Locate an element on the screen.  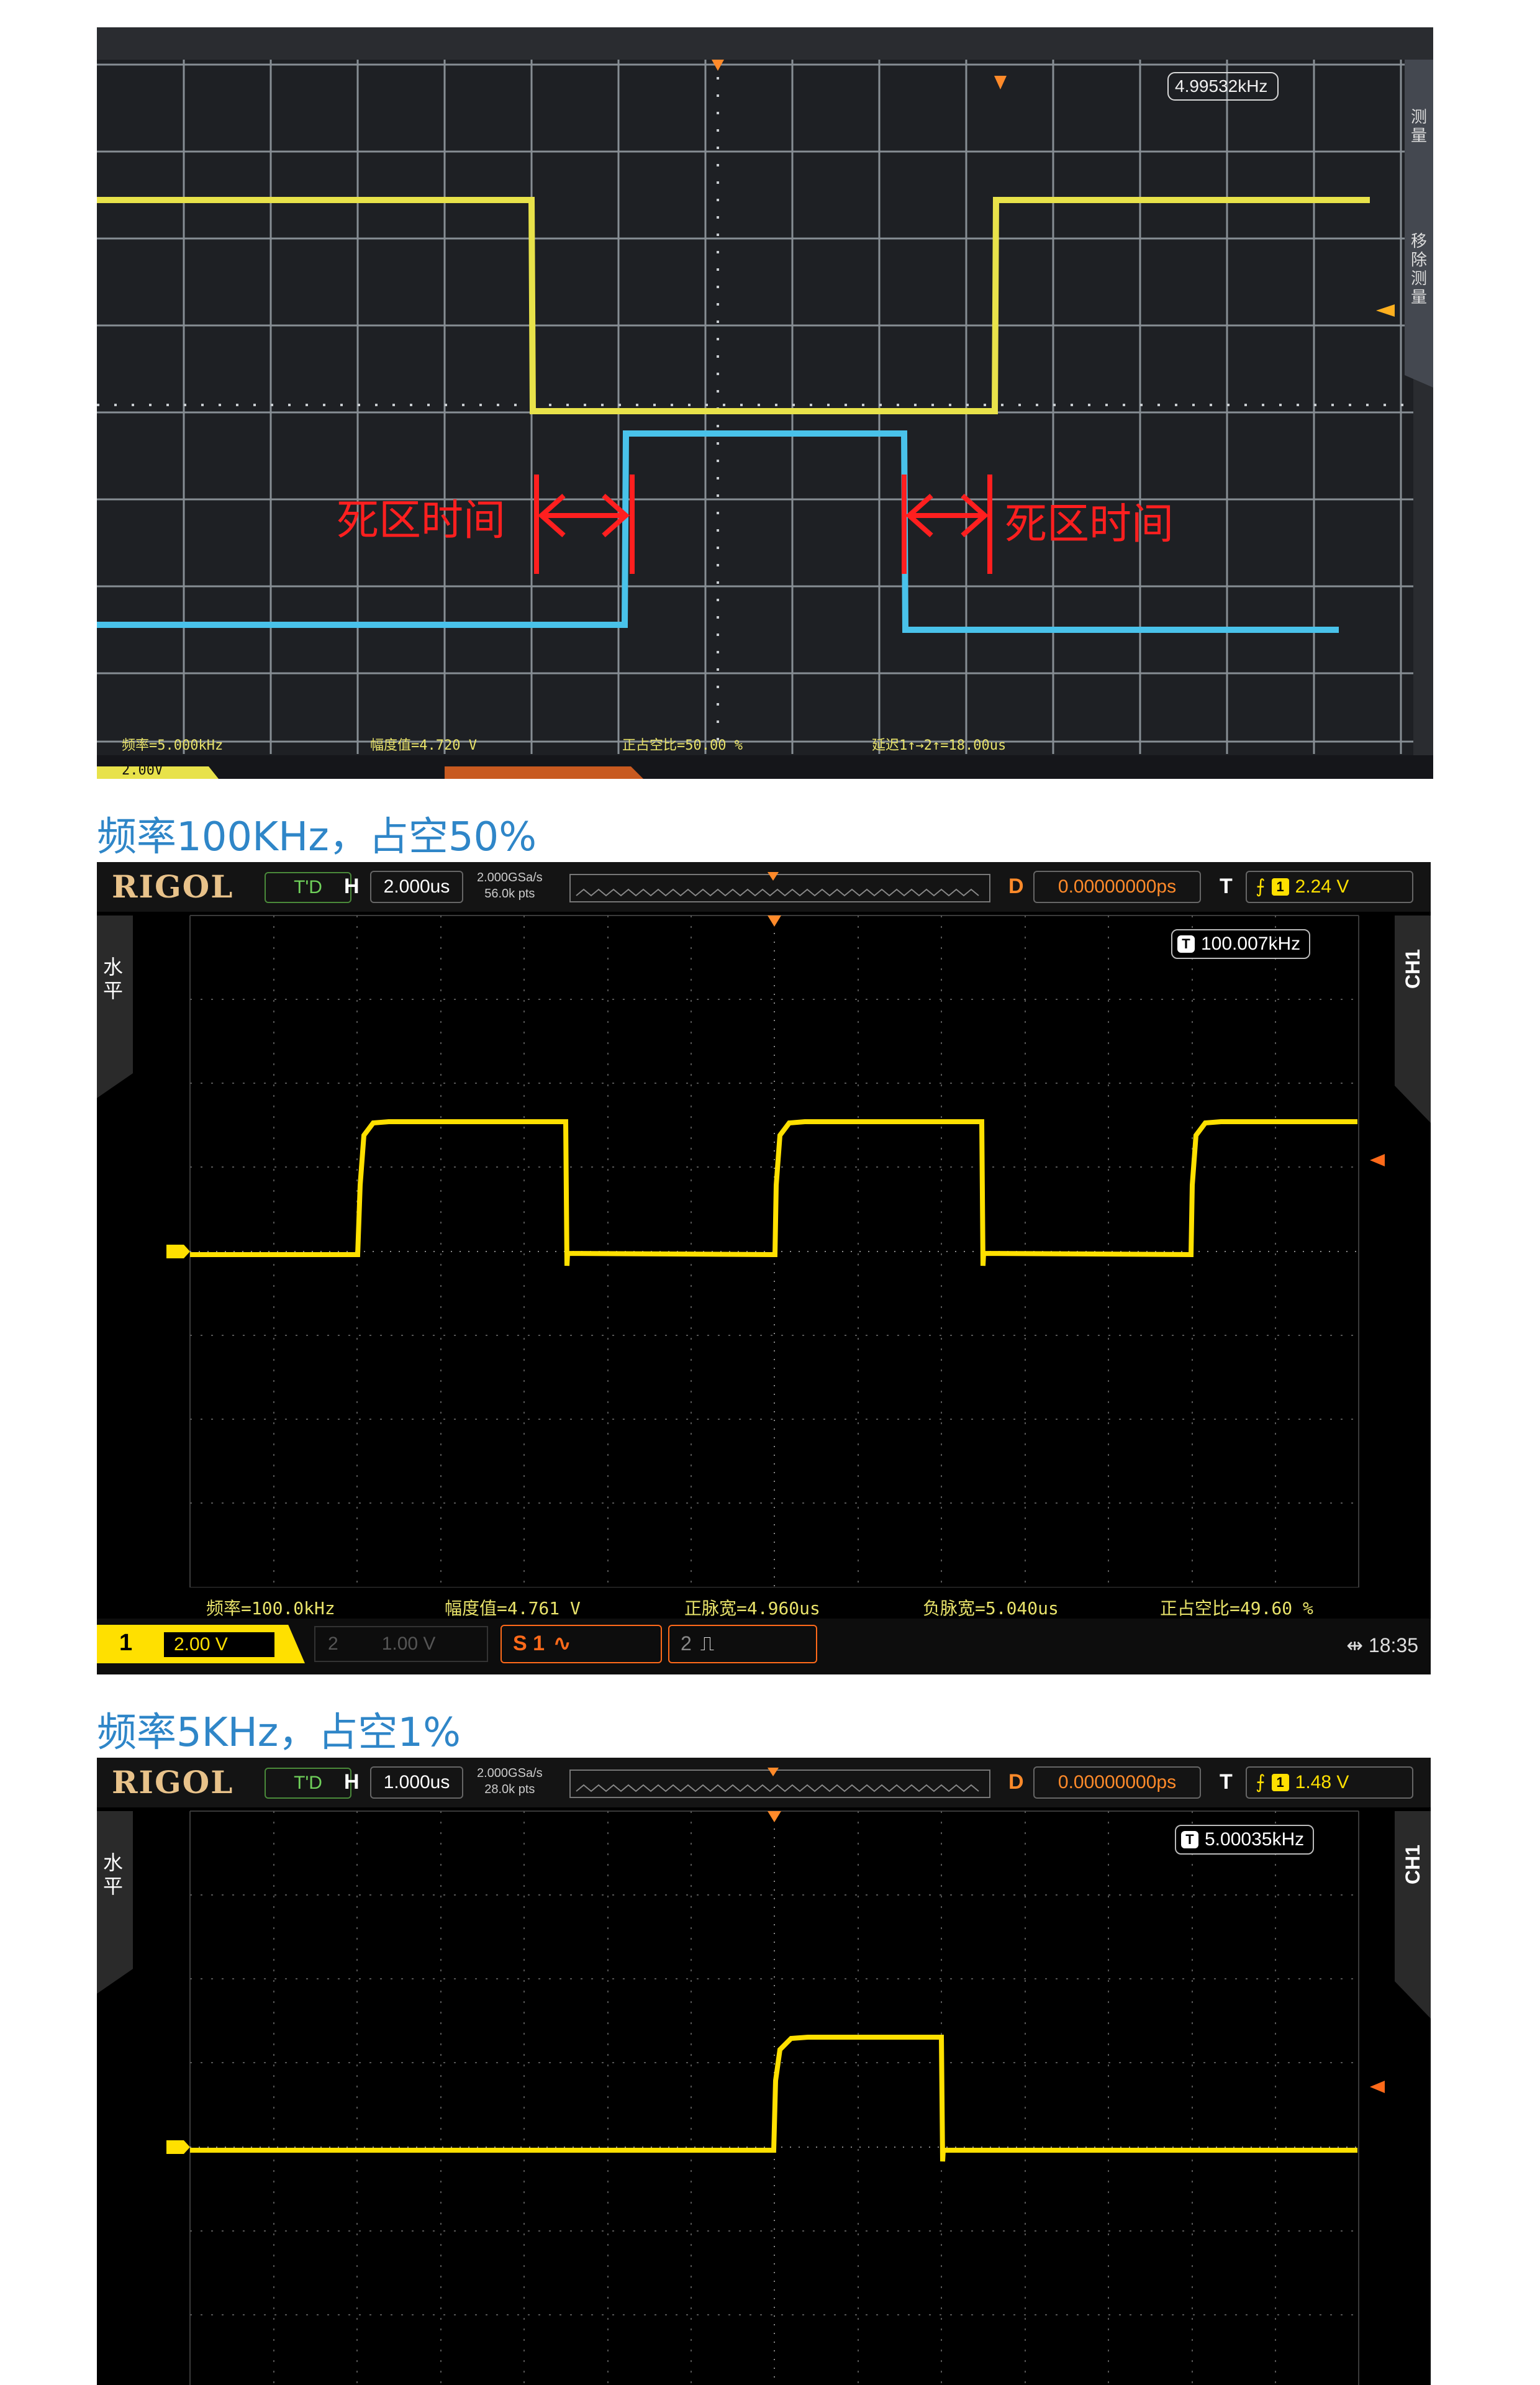
photo-frequency-badge: 4.99532kHz is located at coordinates (1223, 86).